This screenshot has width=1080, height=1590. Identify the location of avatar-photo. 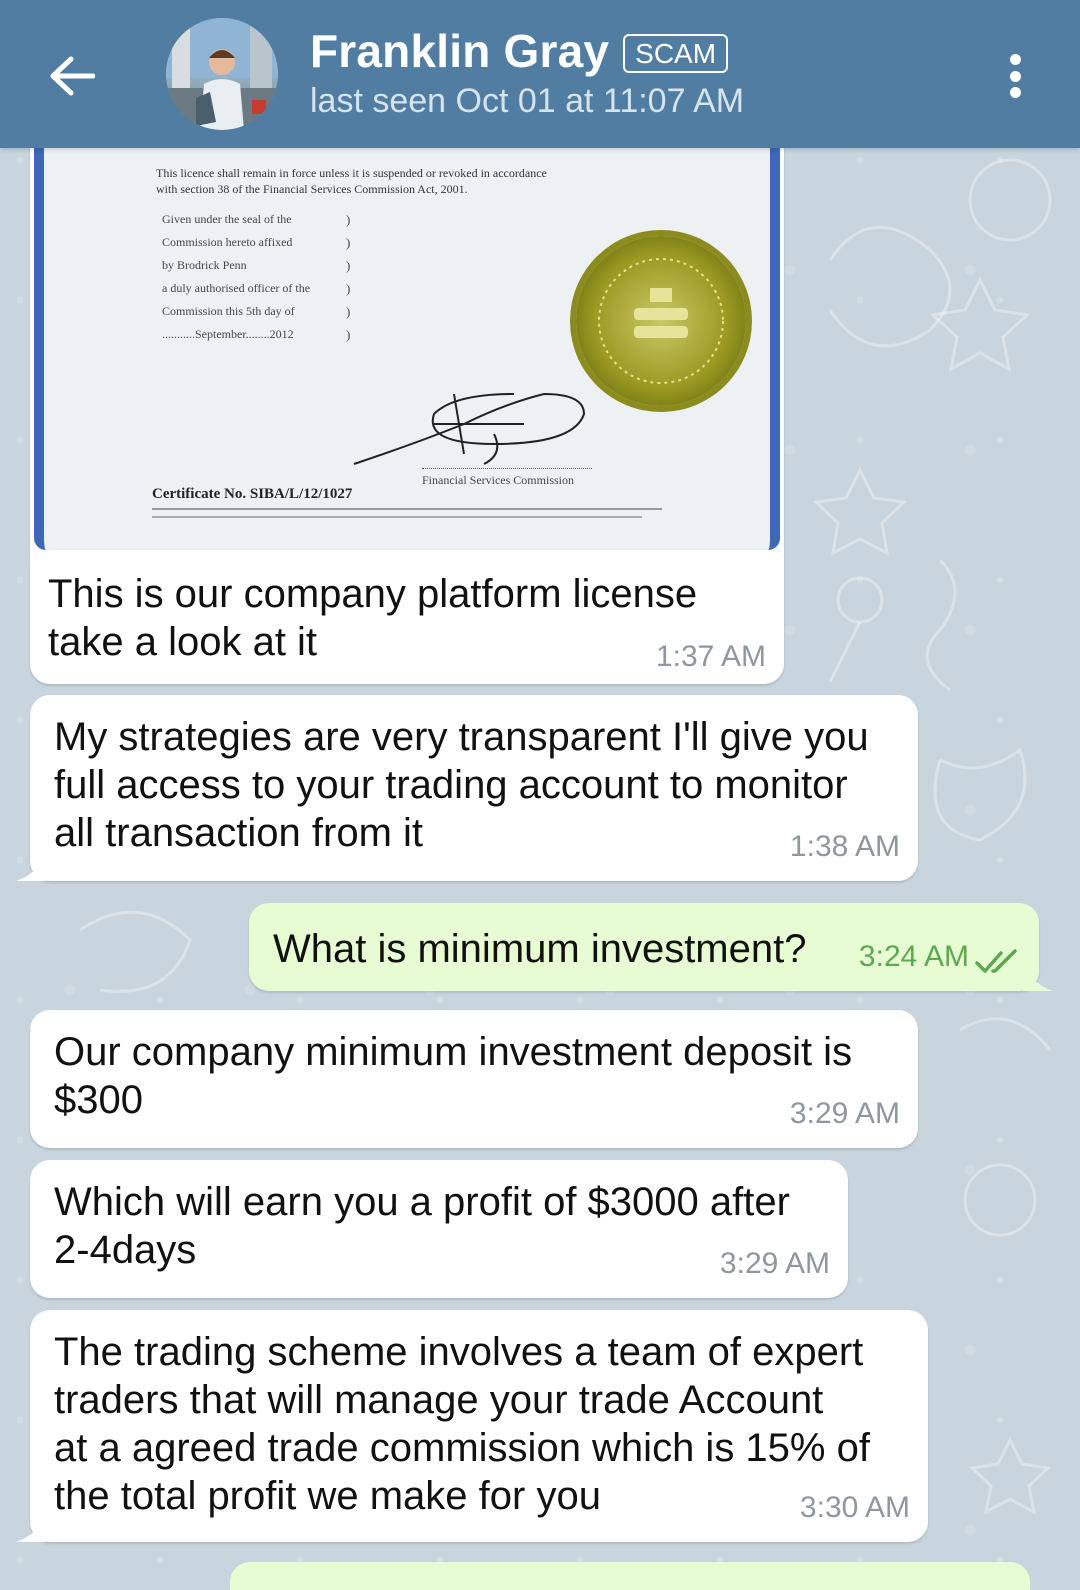
(222, 74).